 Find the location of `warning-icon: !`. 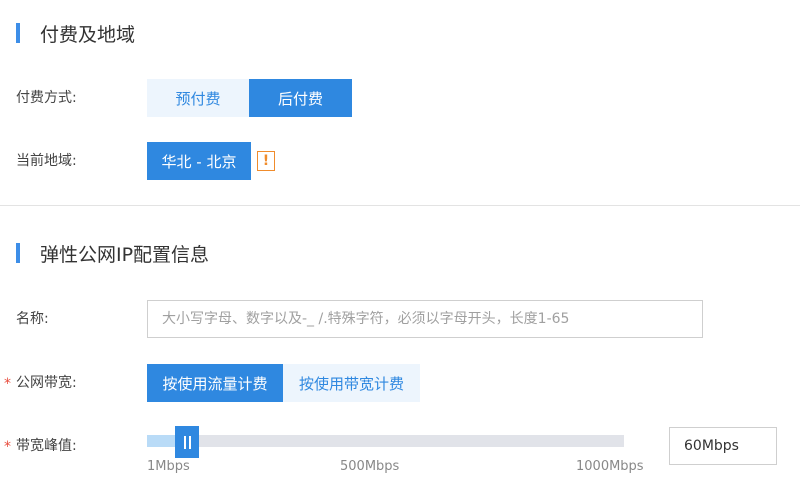

warning-icon: ! is located at coordinates (266, 161).